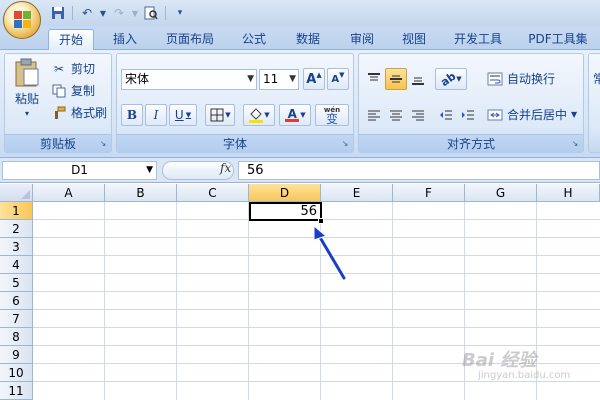 The width and height of the screenshot is (600, 400). I want to click on row-header-1: 1, so click(16, 211).